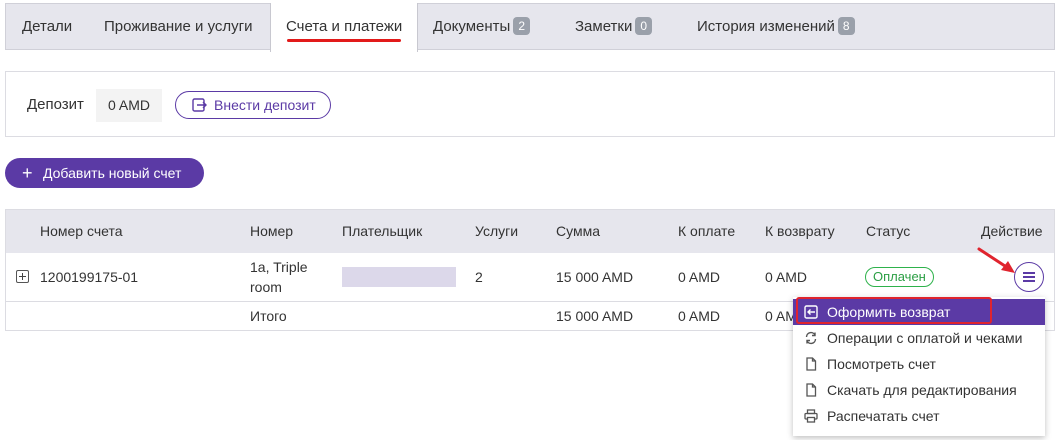 The height and width of the screenshot is (440, 1060). I want to click on to-pay: 0 AMD, so click(699, 277).